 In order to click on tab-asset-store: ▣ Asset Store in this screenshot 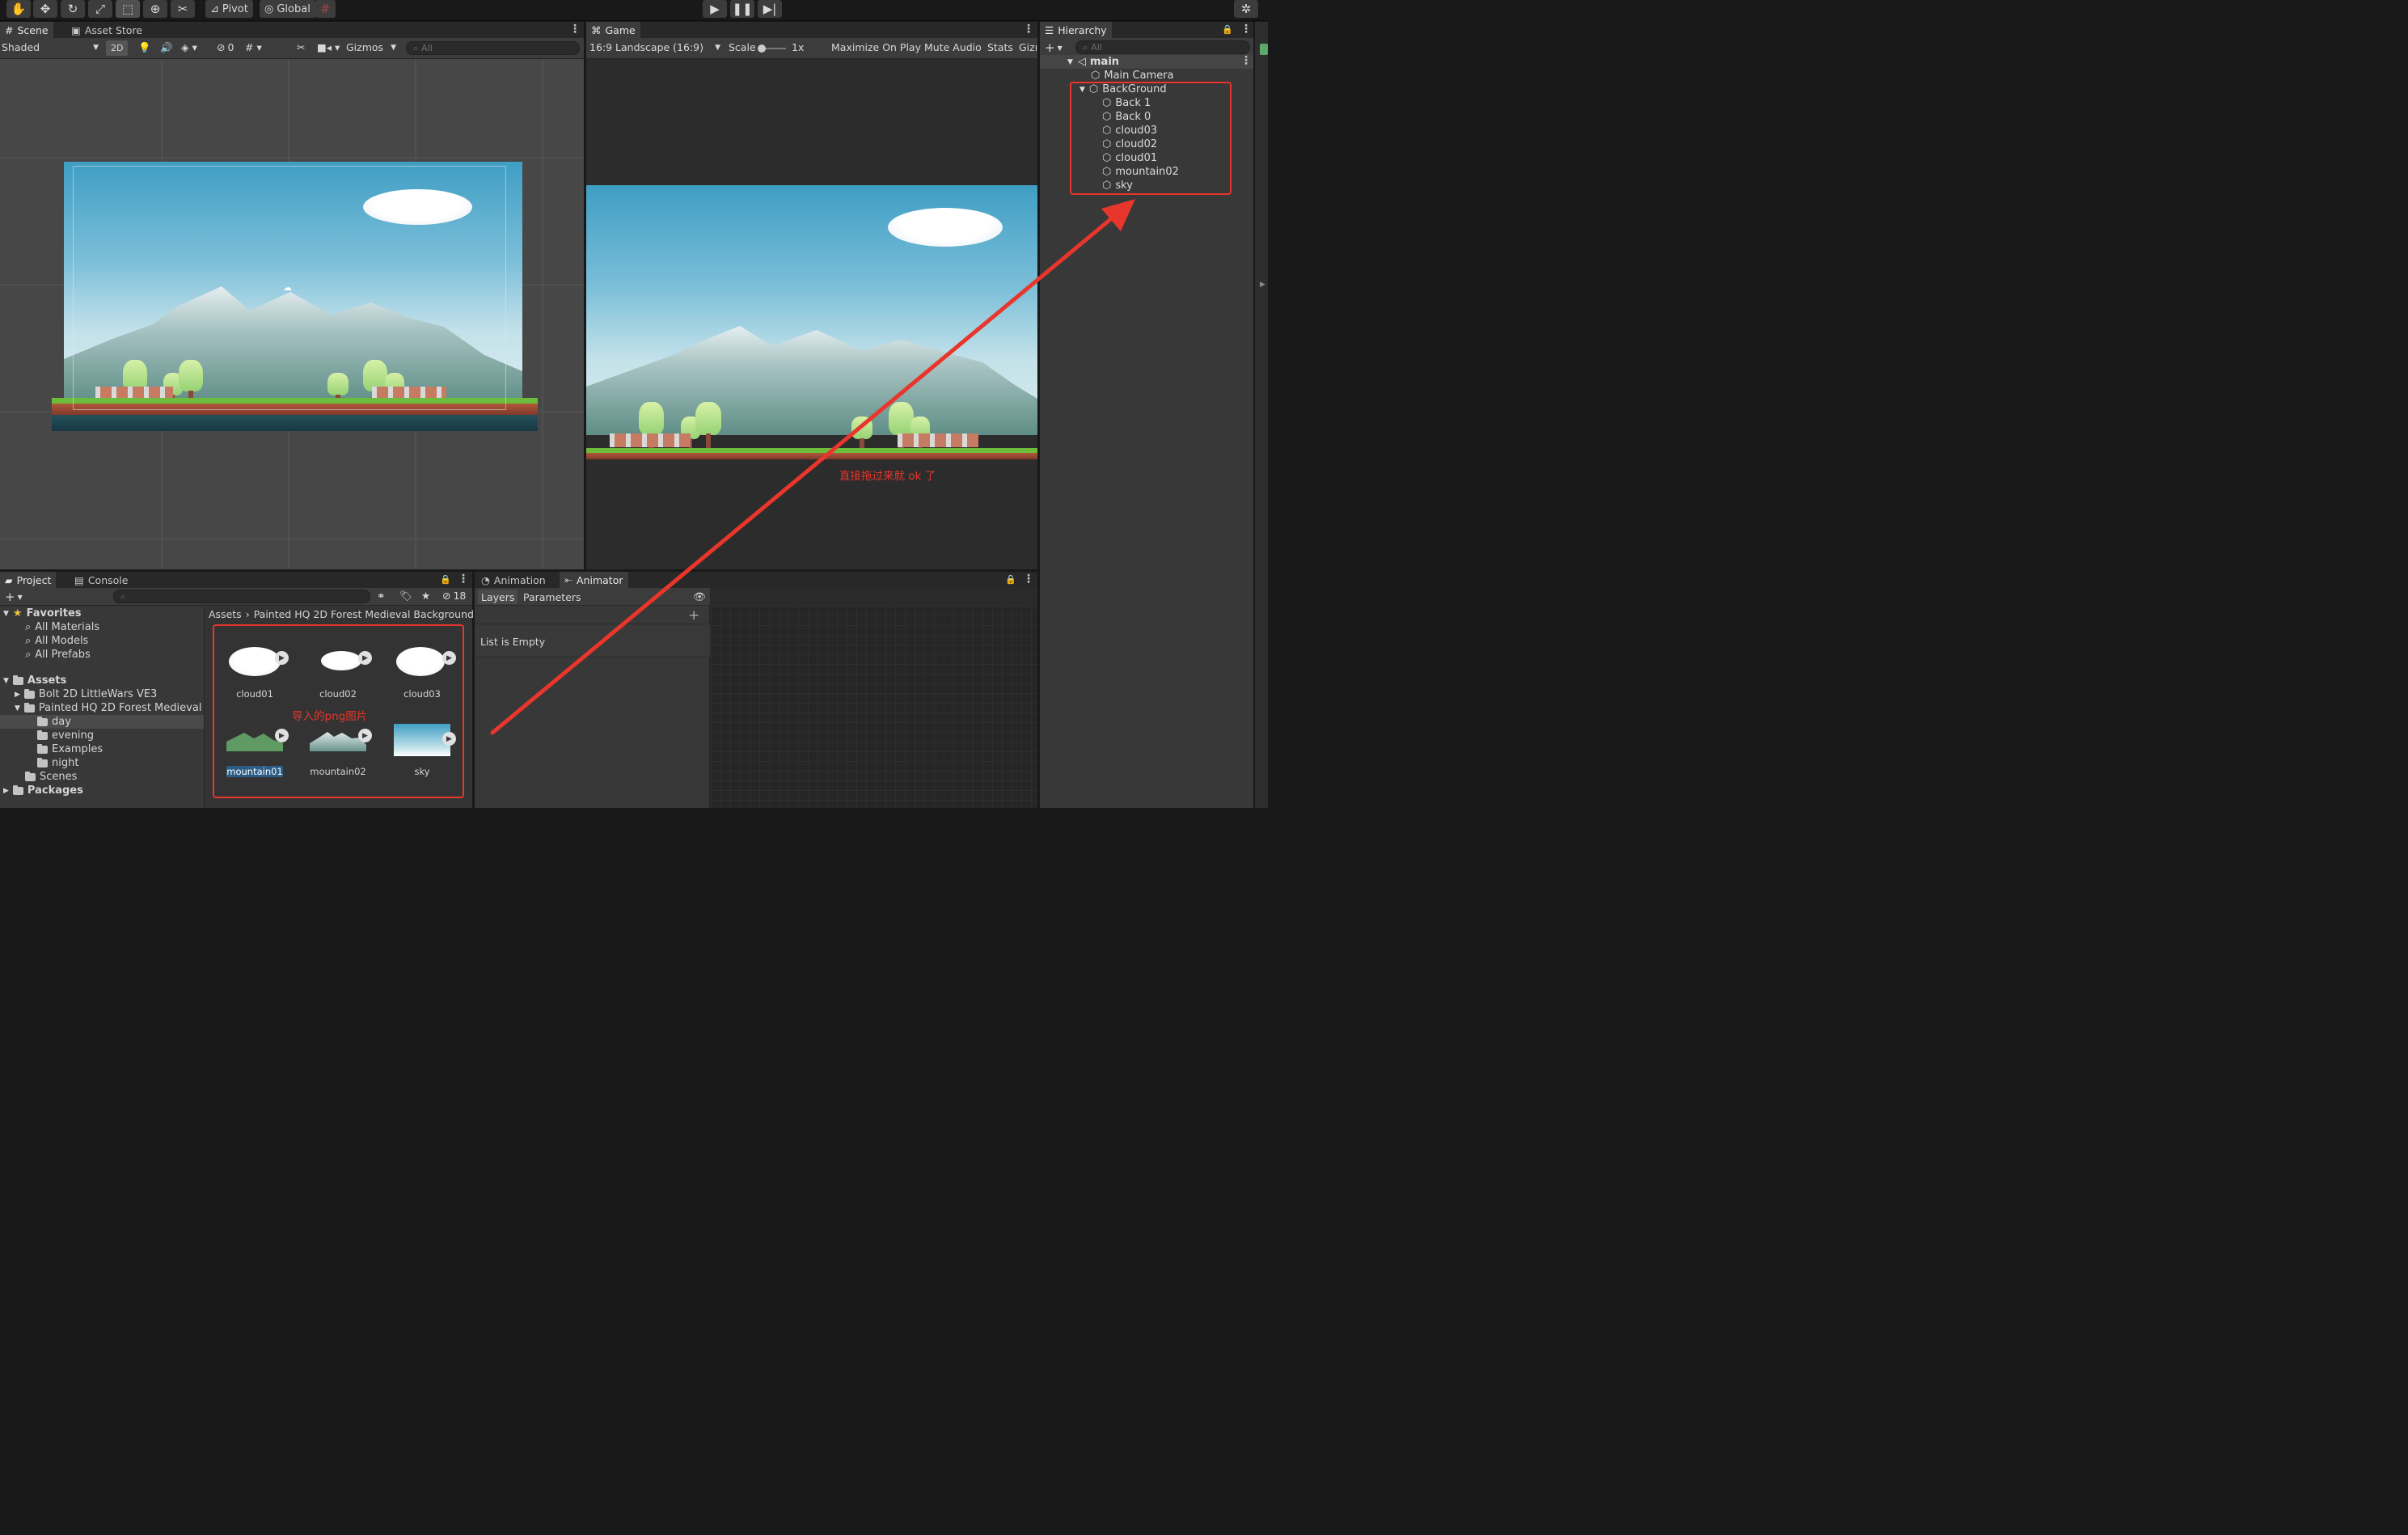, I will do `click(106, 30)`.